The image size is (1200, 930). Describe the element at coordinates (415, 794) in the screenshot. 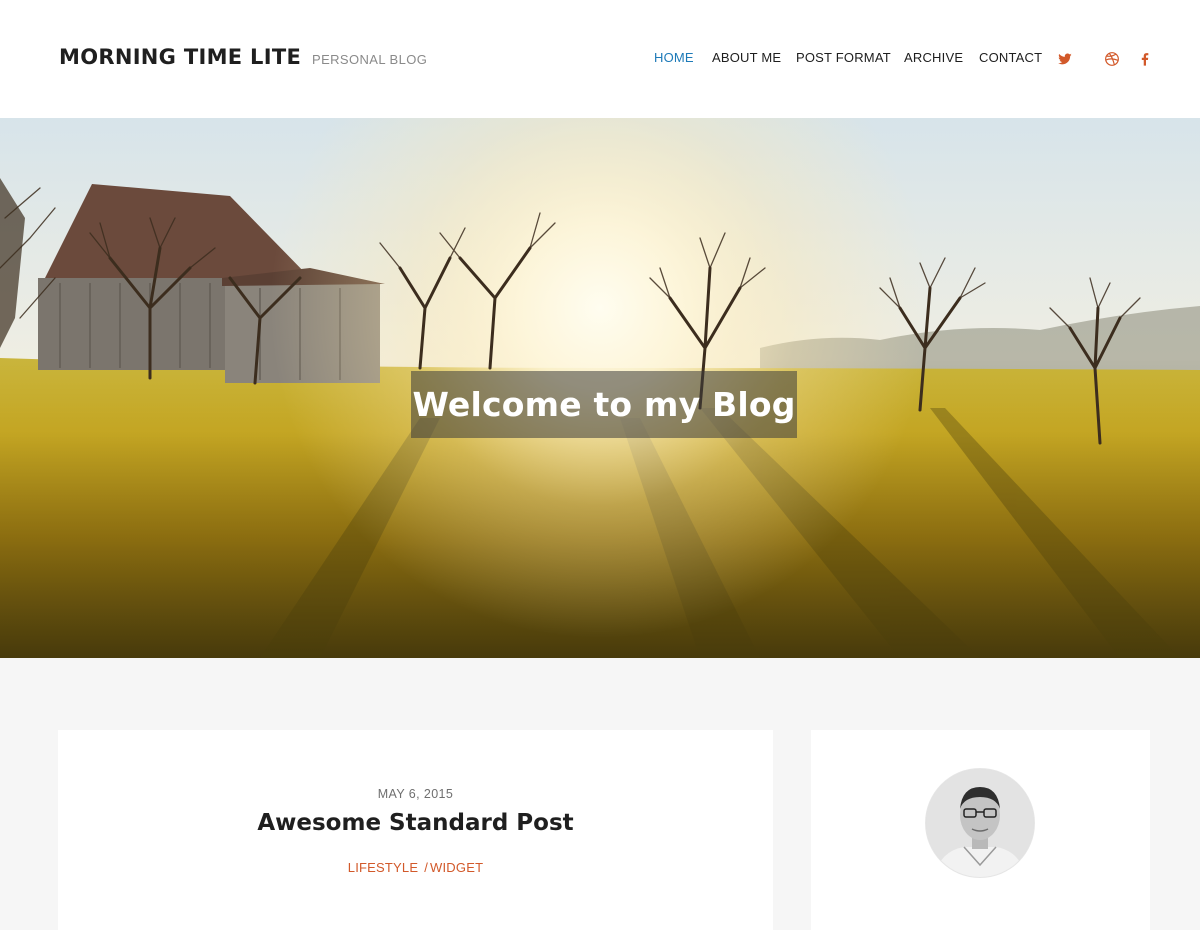

I see `post-date: MAY 6, 2015` at that location.